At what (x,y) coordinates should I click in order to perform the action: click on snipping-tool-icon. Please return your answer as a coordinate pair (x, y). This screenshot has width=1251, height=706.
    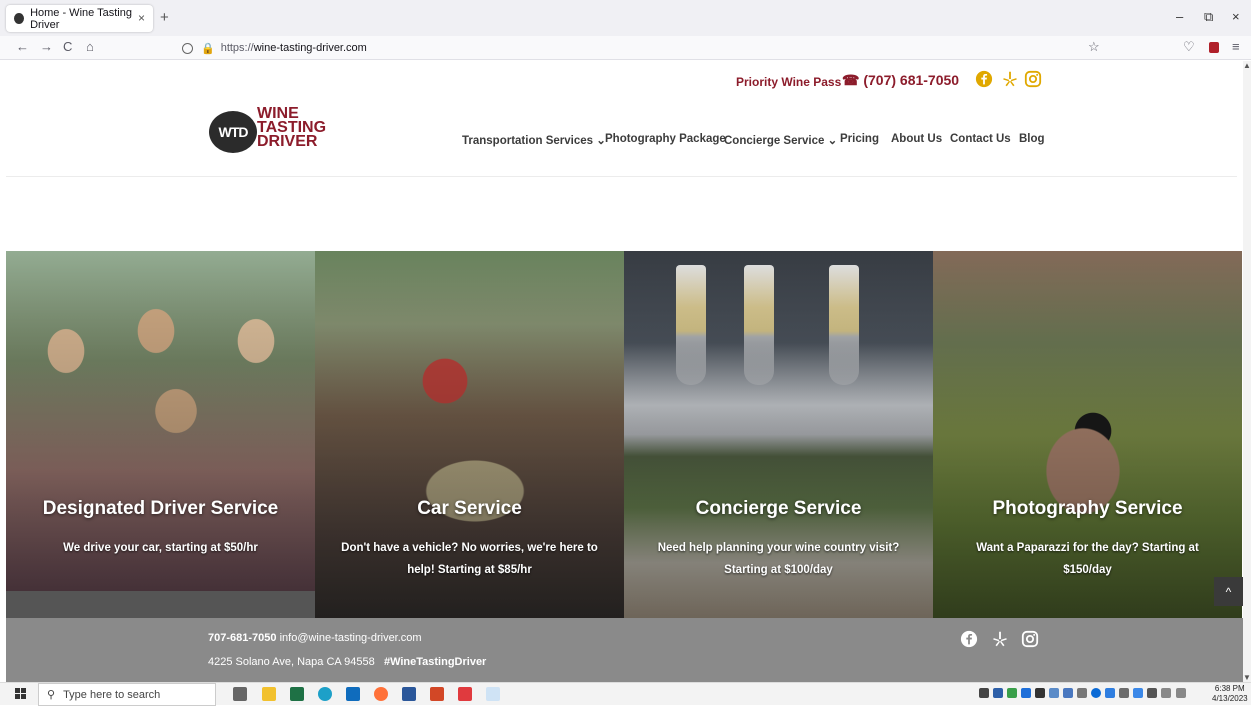
    Looking at the image, I should click on (493, 694).